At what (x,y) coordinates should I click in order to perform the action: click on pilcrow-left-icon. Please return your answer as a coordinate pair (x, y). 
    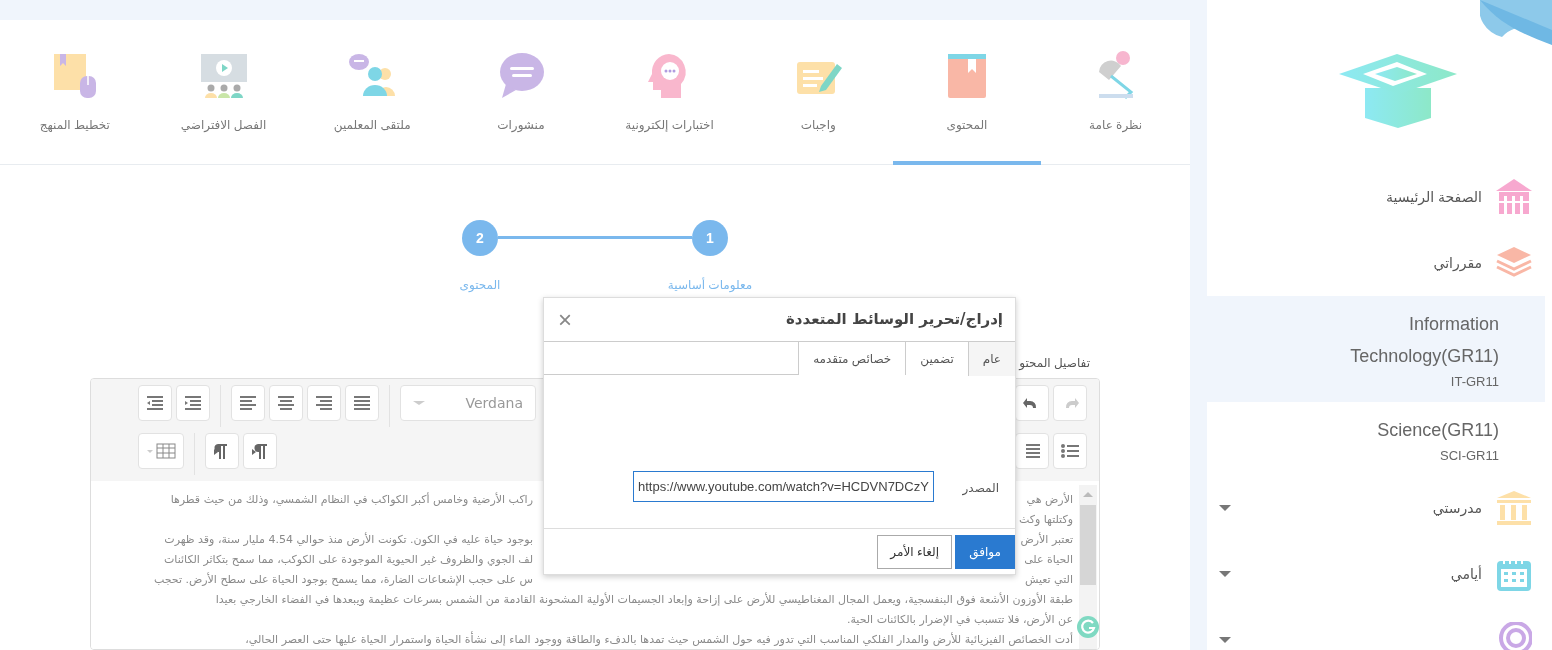
    Looking at the image, I should click on (260, 451).